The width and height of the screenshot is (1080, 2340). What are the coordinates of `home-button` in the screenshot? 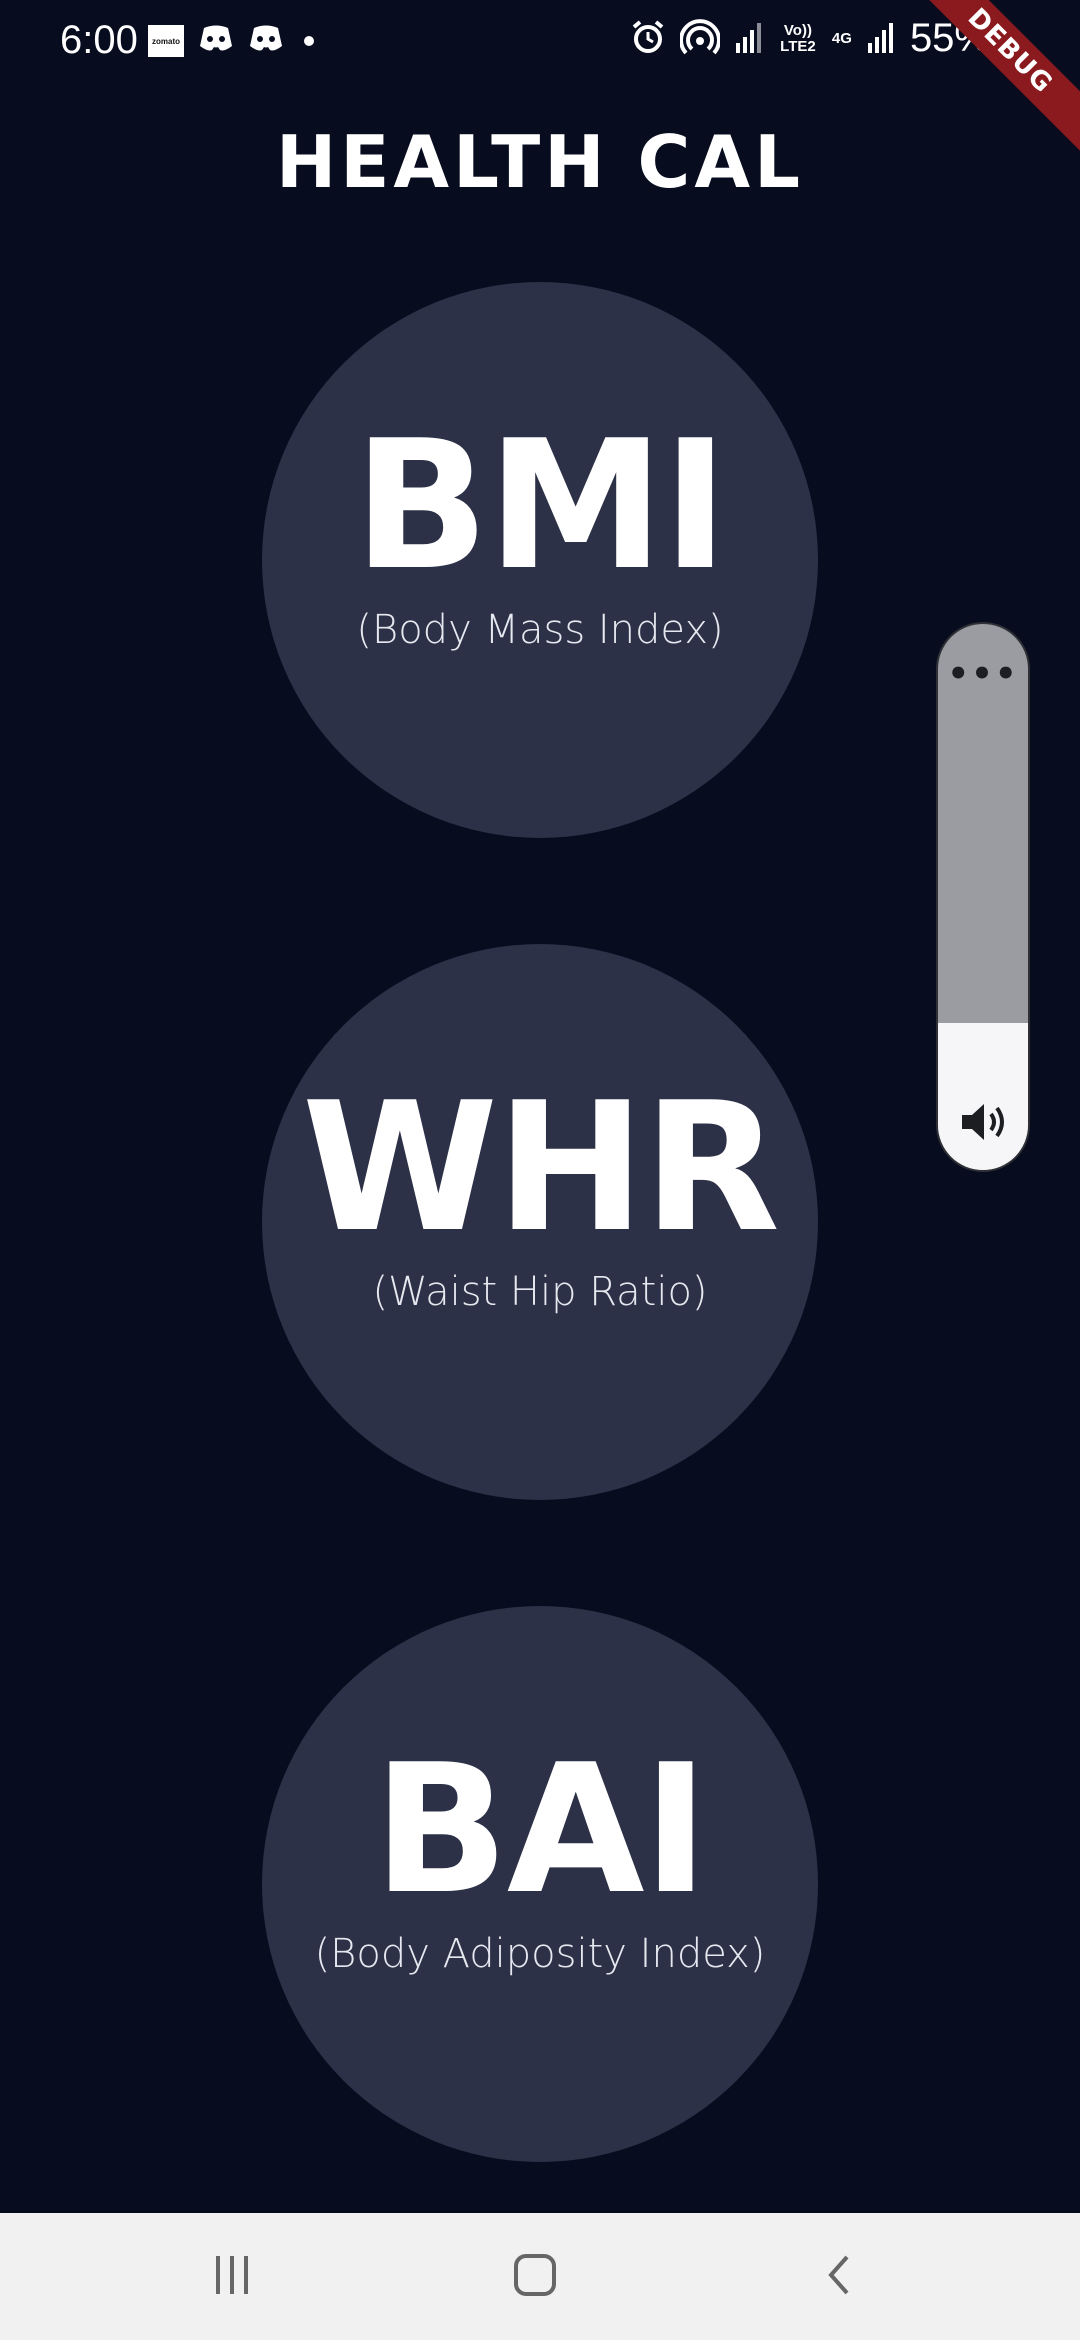 It's located at (535, 2276).